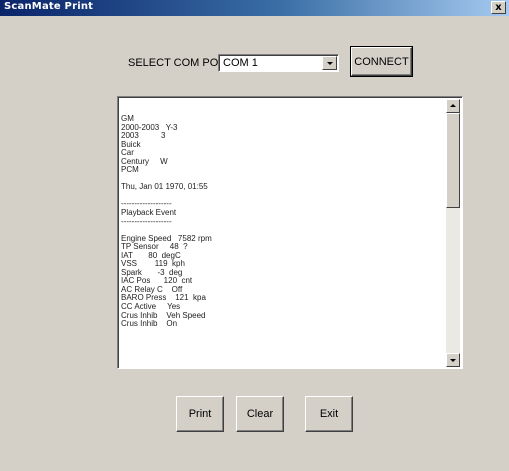 This screenshot has height=471, width=509. I want to click on log-line: Thu, Jan 01 1970, 01:55, so click(164, 187).